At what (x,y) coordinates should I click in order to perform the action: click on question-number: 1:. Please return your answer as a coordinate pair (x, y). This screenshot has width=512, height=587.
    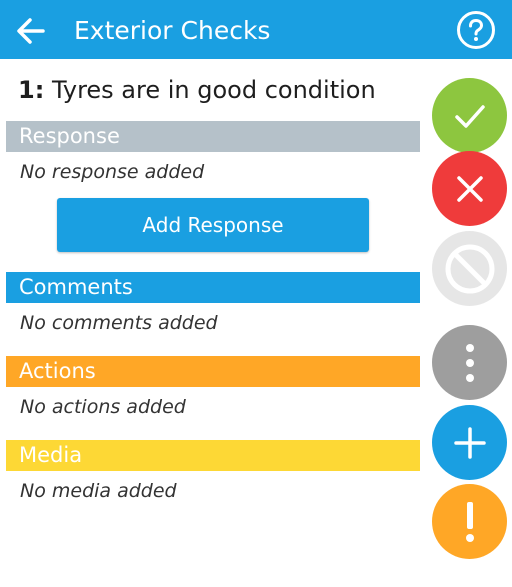
    Looking at the image, I should click on (31, 90).